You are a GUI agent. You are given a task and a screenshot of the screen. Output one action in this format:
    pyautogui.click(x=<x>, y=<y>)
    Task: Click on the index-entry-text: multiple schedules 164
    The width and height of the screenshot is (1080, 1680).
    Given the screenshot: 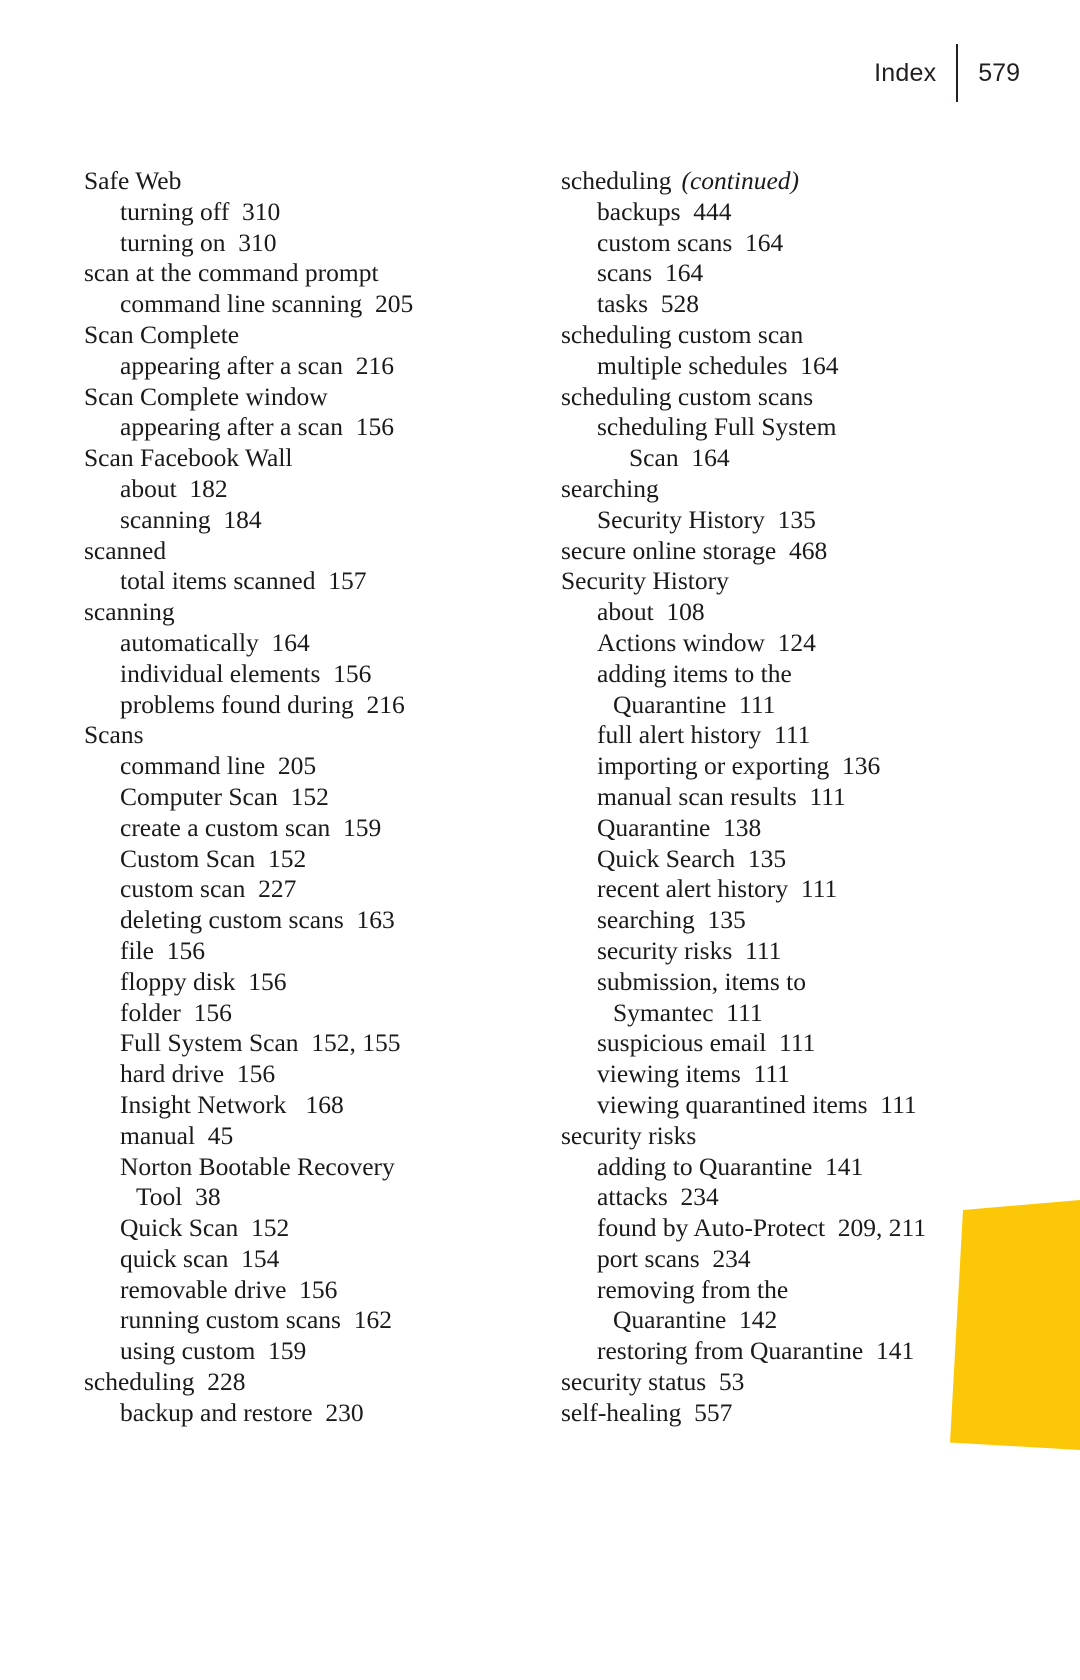 What is the action you would take?
    pyautogui.click(x=718, y=365)
    